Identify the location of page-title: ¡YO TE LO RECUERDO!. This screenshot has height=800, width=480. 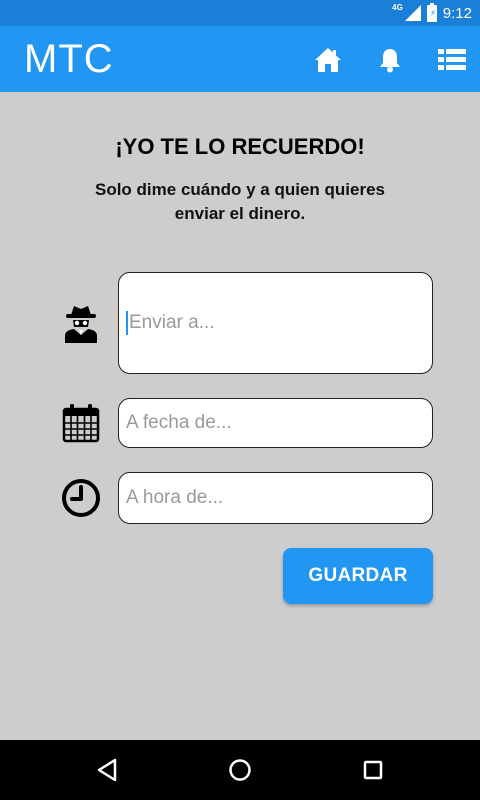
(240, 146).